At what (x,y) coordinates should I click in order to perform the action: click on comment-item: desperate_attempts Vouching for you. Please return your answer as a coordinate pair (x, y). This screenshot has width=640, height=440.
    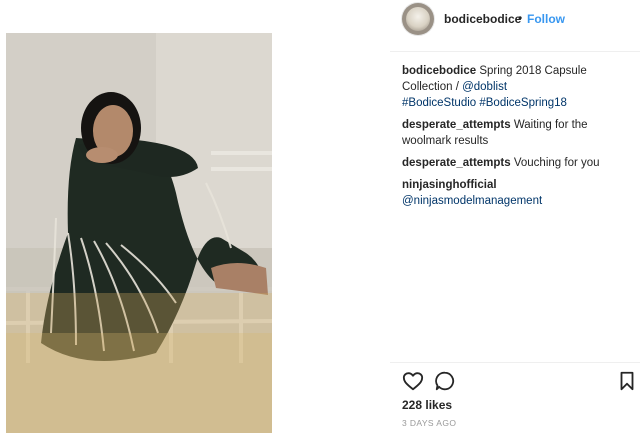
    Looking at the image, I should click on (520, 163).